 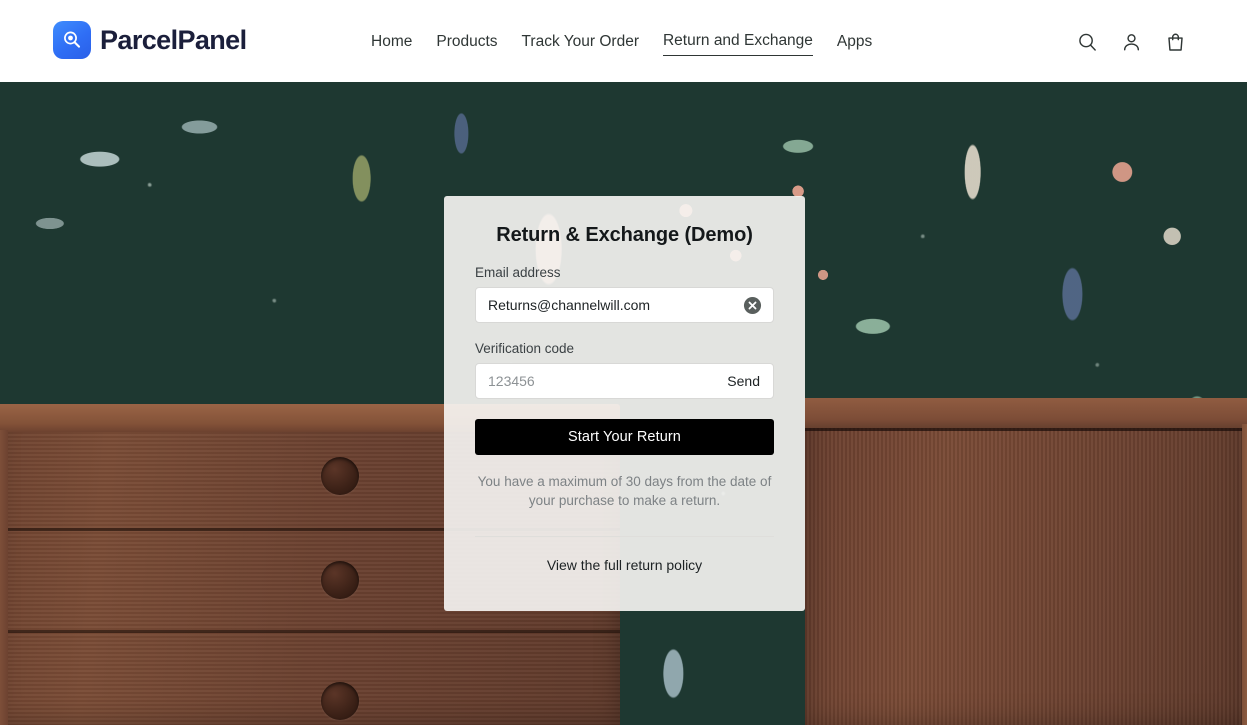 What do you see at coordinates (391, 43) in the screenshot?
I see `nav-item-home: Home` at bounding box center [391, 43].